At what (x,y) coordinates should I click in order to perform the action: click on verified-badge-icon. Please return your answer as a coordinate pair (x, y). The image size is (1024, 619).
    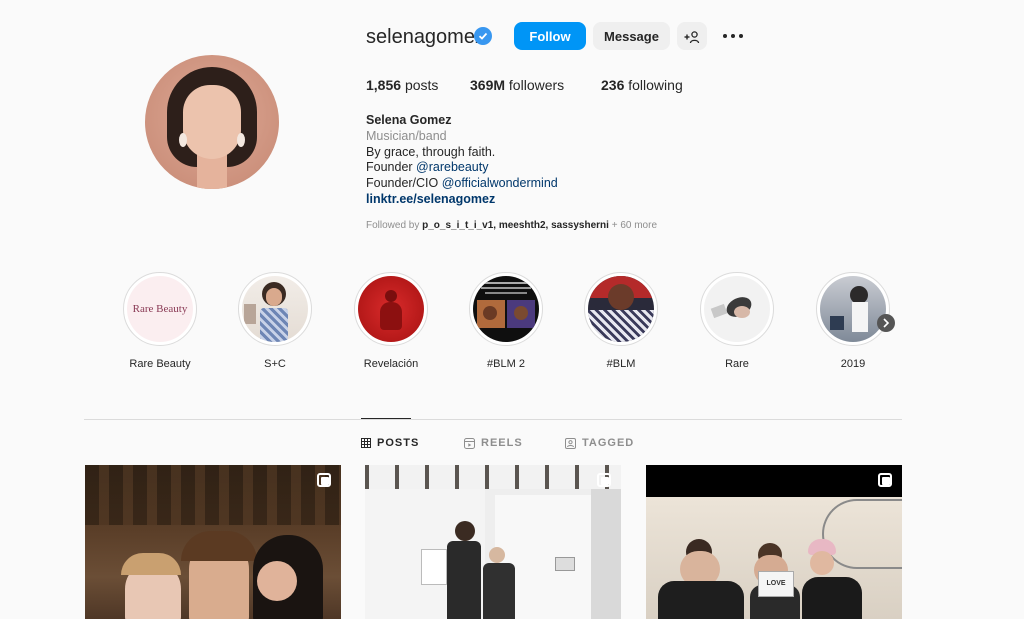
    Looking at the image, I should click on (483, 36).